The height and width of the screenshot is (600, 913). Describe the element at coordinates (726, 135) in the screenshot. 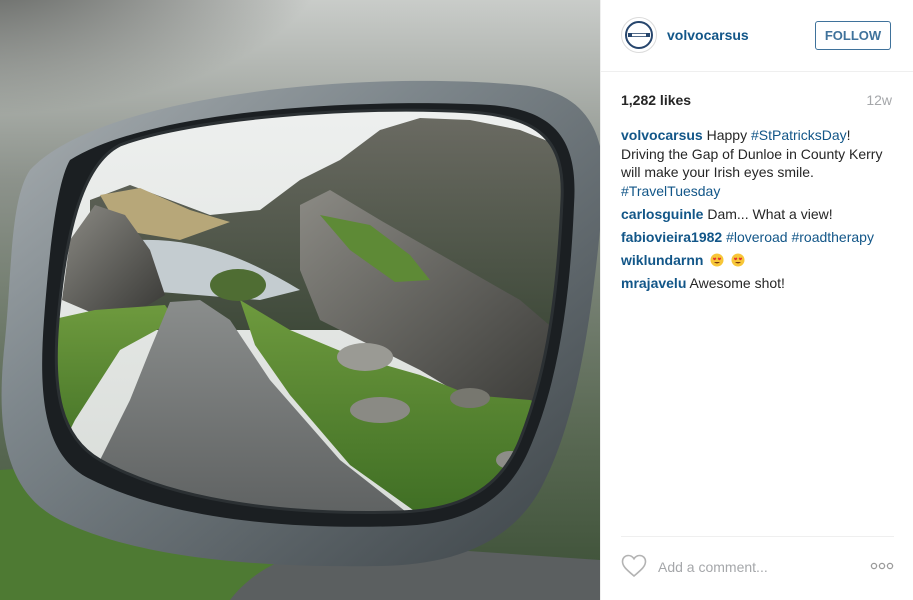

I see `caption-text: Happy` at that location.